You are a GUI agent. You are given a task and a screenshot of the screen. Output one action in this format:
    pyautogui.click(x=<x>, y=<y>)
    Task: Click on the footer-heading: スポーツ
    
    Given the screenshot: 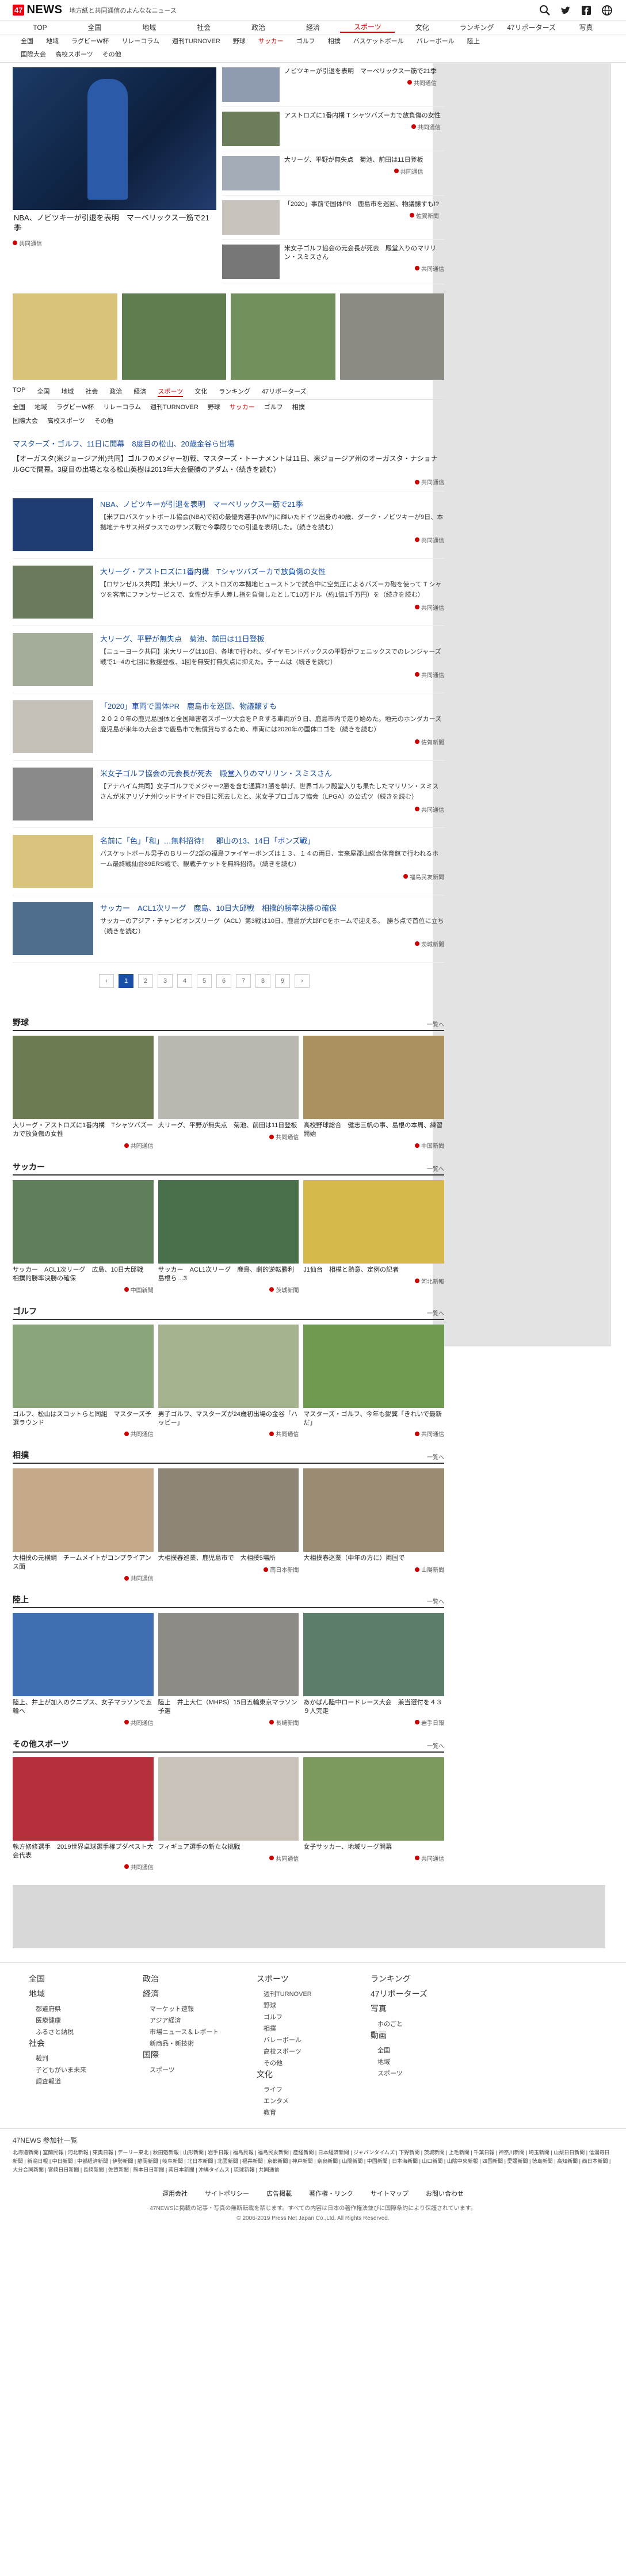 What is the action you would take?
    pyautogui.click(x=305, y=1979)
    